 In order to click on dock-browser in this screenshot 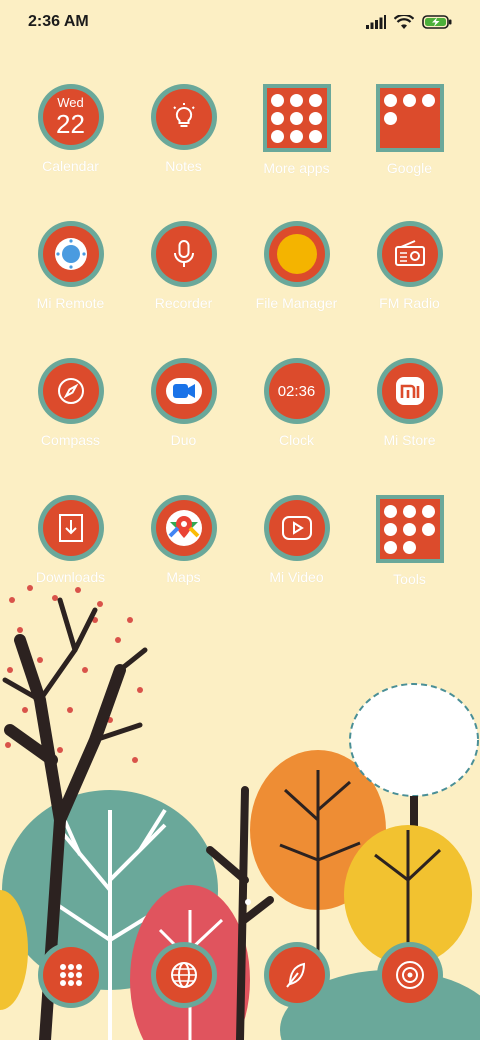, I will do `click(183, 975)`.